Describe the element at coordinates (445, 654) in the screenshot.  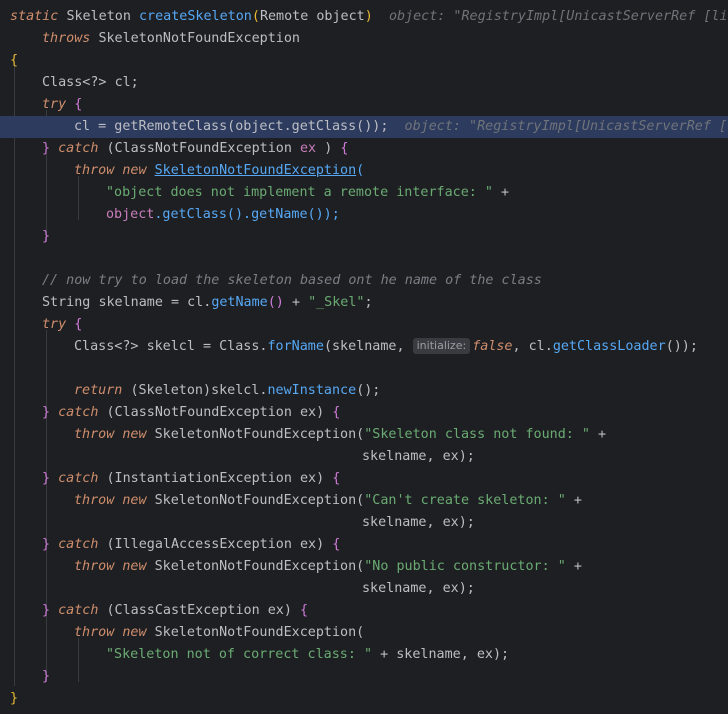
I see `arguments: + skelname, ex);` at that location.